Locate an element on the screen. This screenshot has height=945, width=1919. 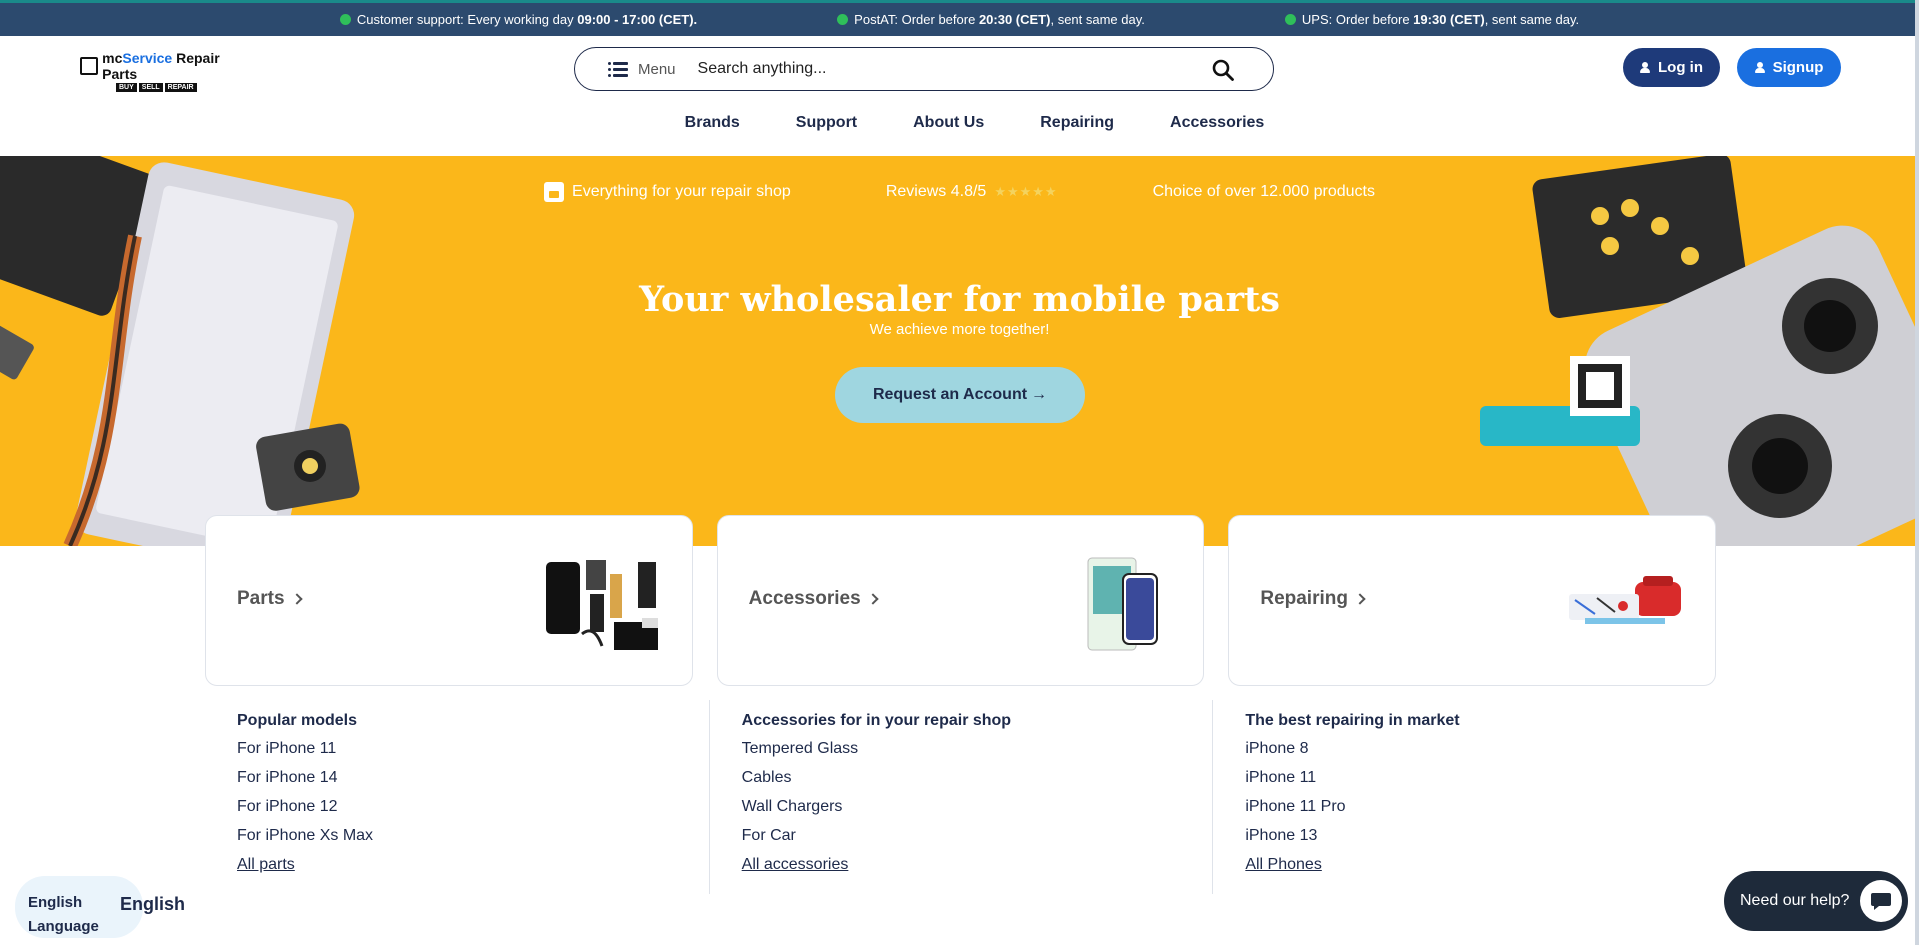
shop-icon is located at coordinates (554, 192).